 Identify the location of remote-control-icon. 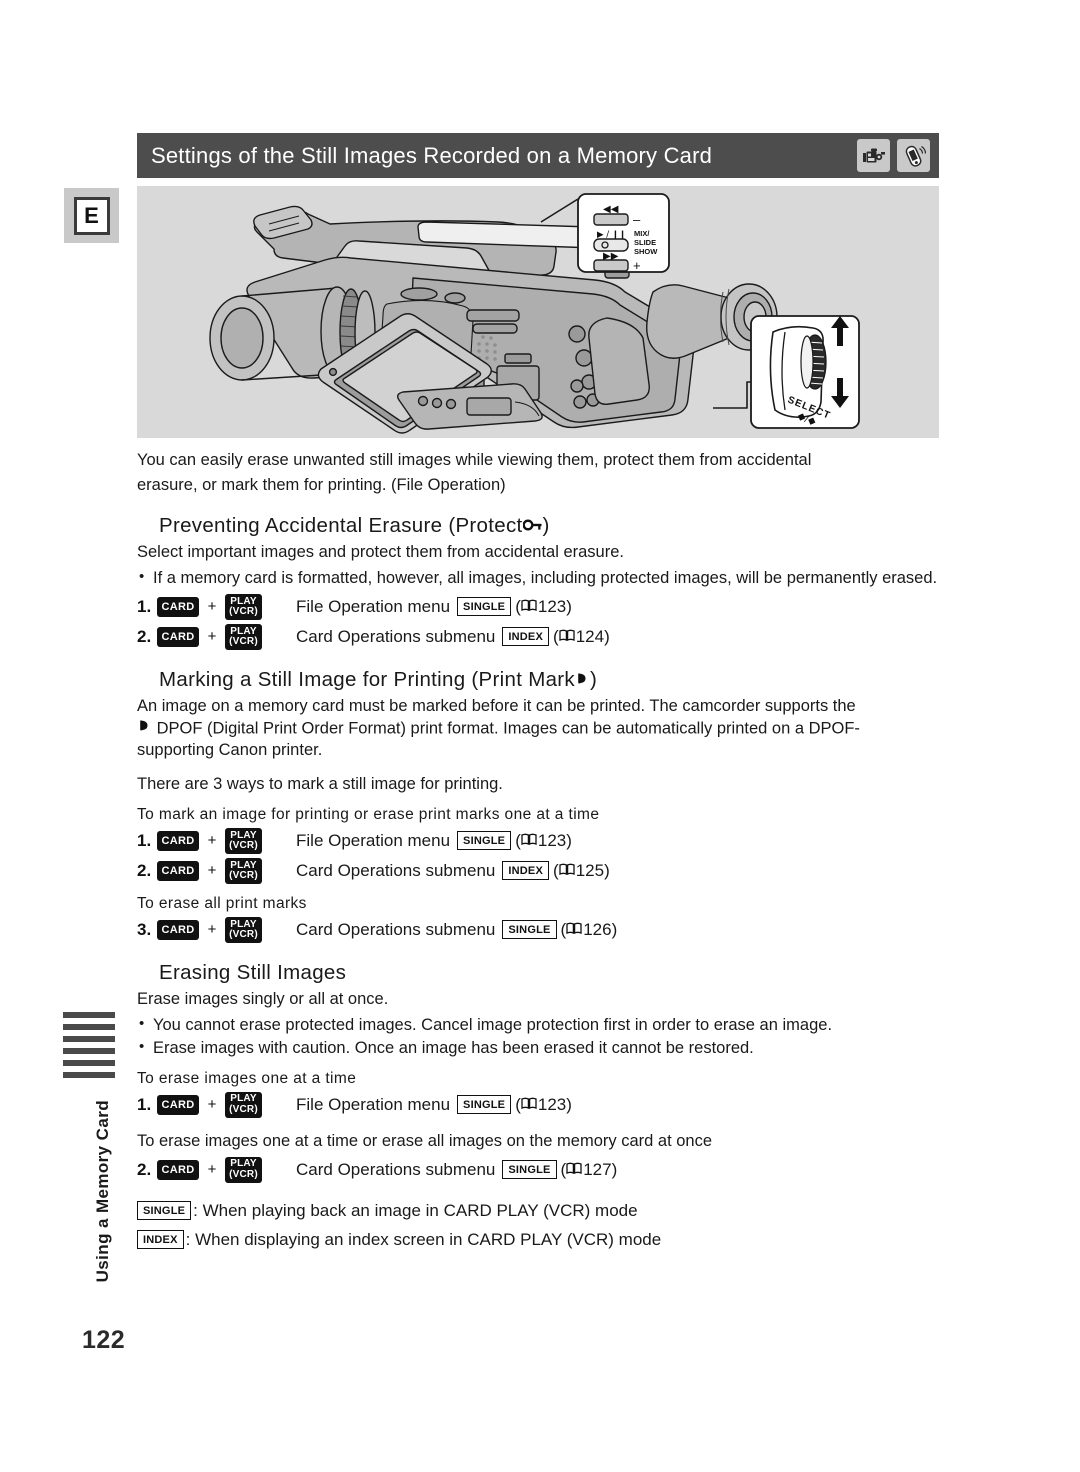
(913, 155).